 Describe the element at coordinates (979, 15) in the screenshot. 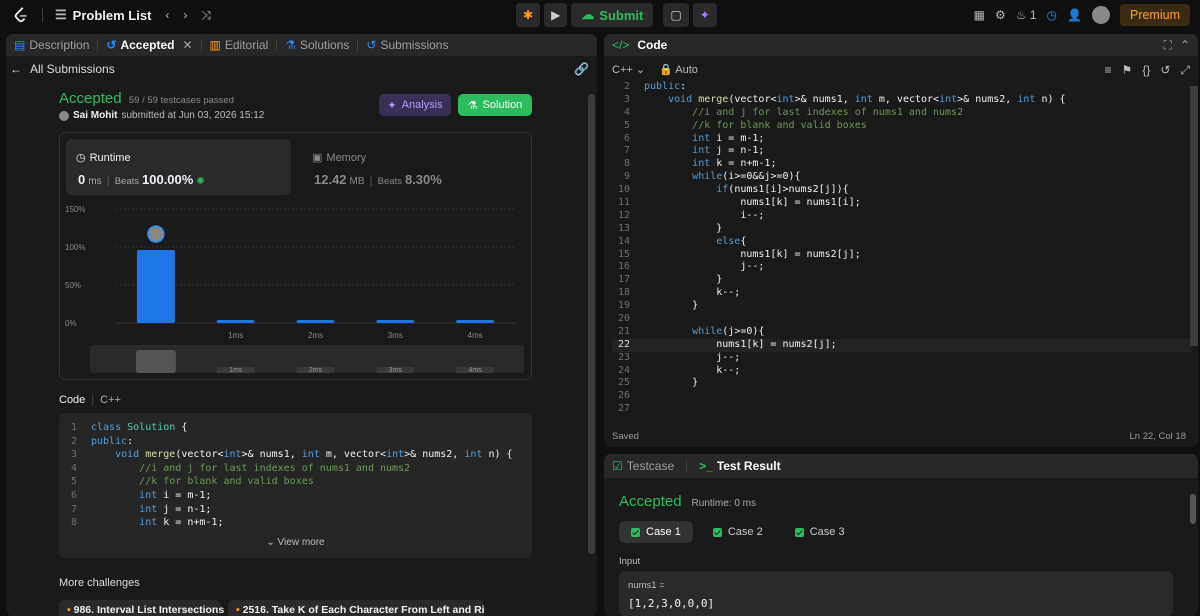

I see `layout-icon: ▦` at that location.